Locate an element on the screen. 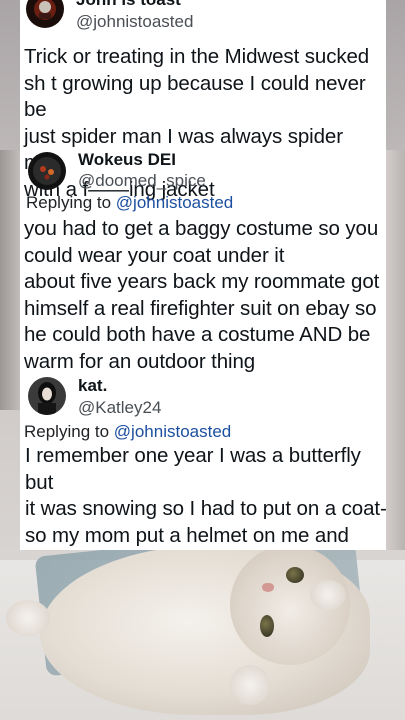 The image size is (405, 720). cat-nose is located at coordinates (268, 587).